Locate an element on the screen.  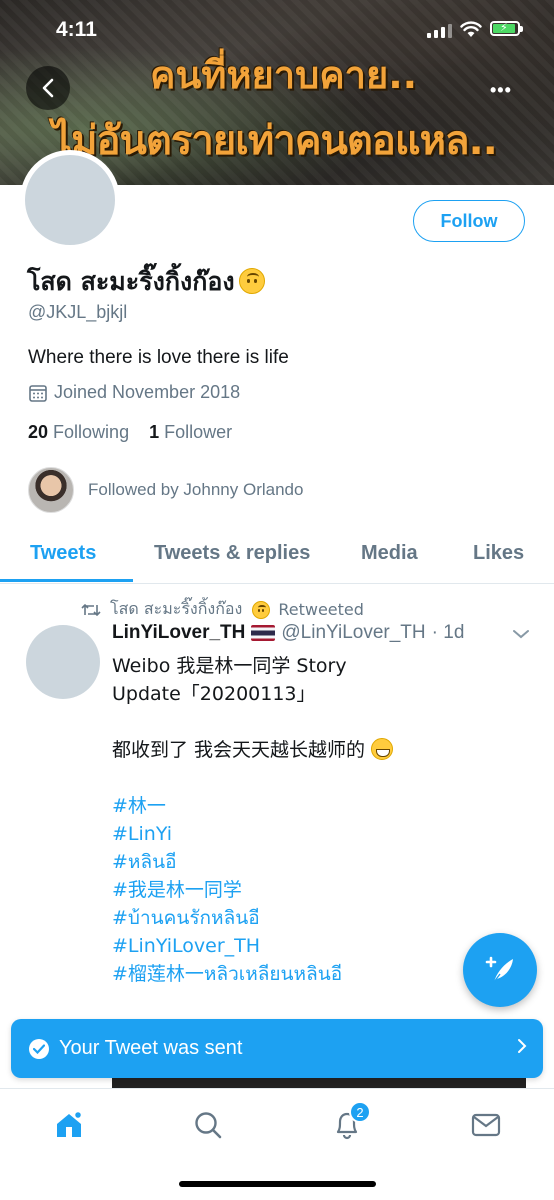
tweet-text-line-with-emoji: 都收到了 我会天天越长越师的 is located at coordinates (277, 750).